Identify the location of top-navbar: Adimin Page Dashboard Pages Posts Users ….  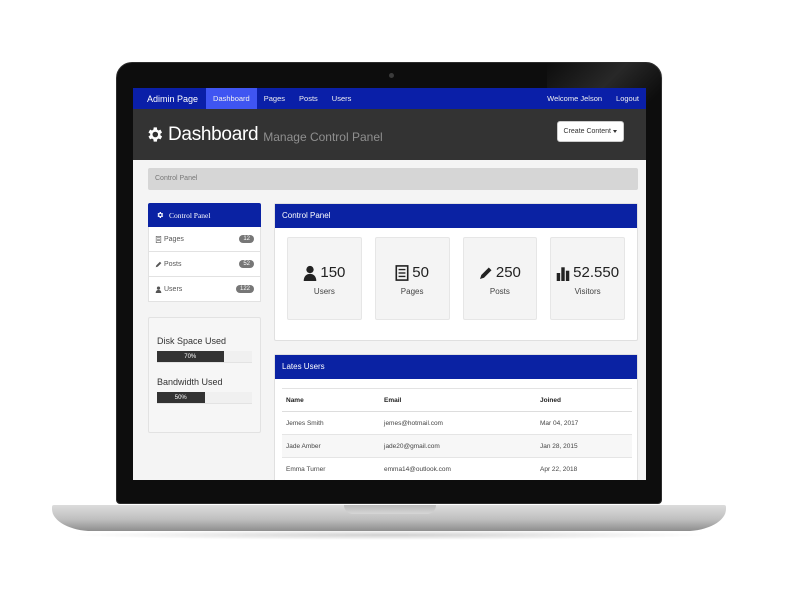
(389, 98).